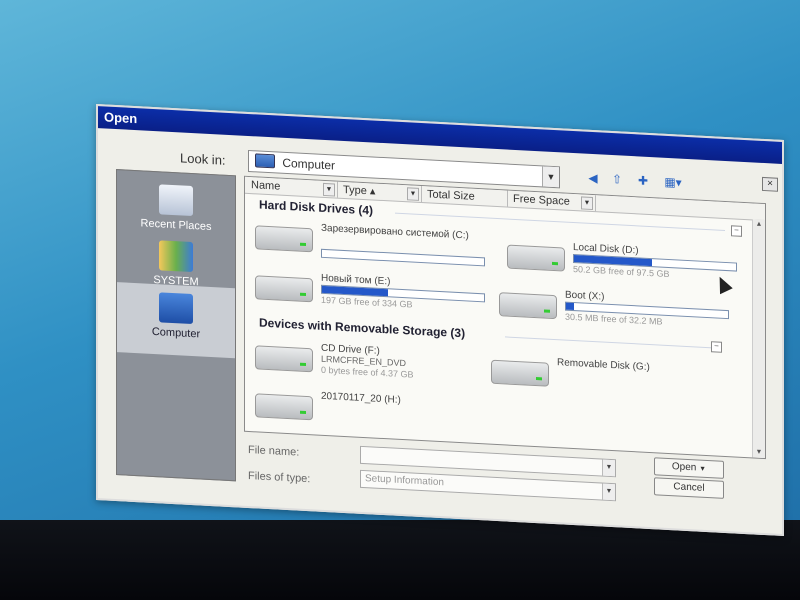  Describe the element at coordinates (291, 187) in the screenshot. I see `column-name: Name ▼` at that location.